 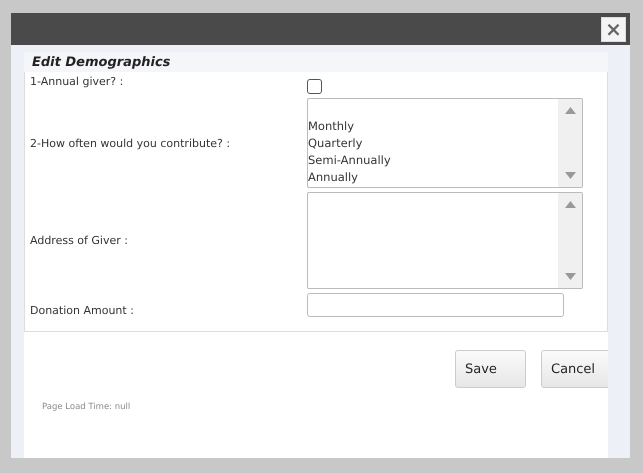 What do you see at coordinates (87, 407) in the screenshot?
I see `page-load-time: Page Load Time: null` at bounding box center [87, 407].